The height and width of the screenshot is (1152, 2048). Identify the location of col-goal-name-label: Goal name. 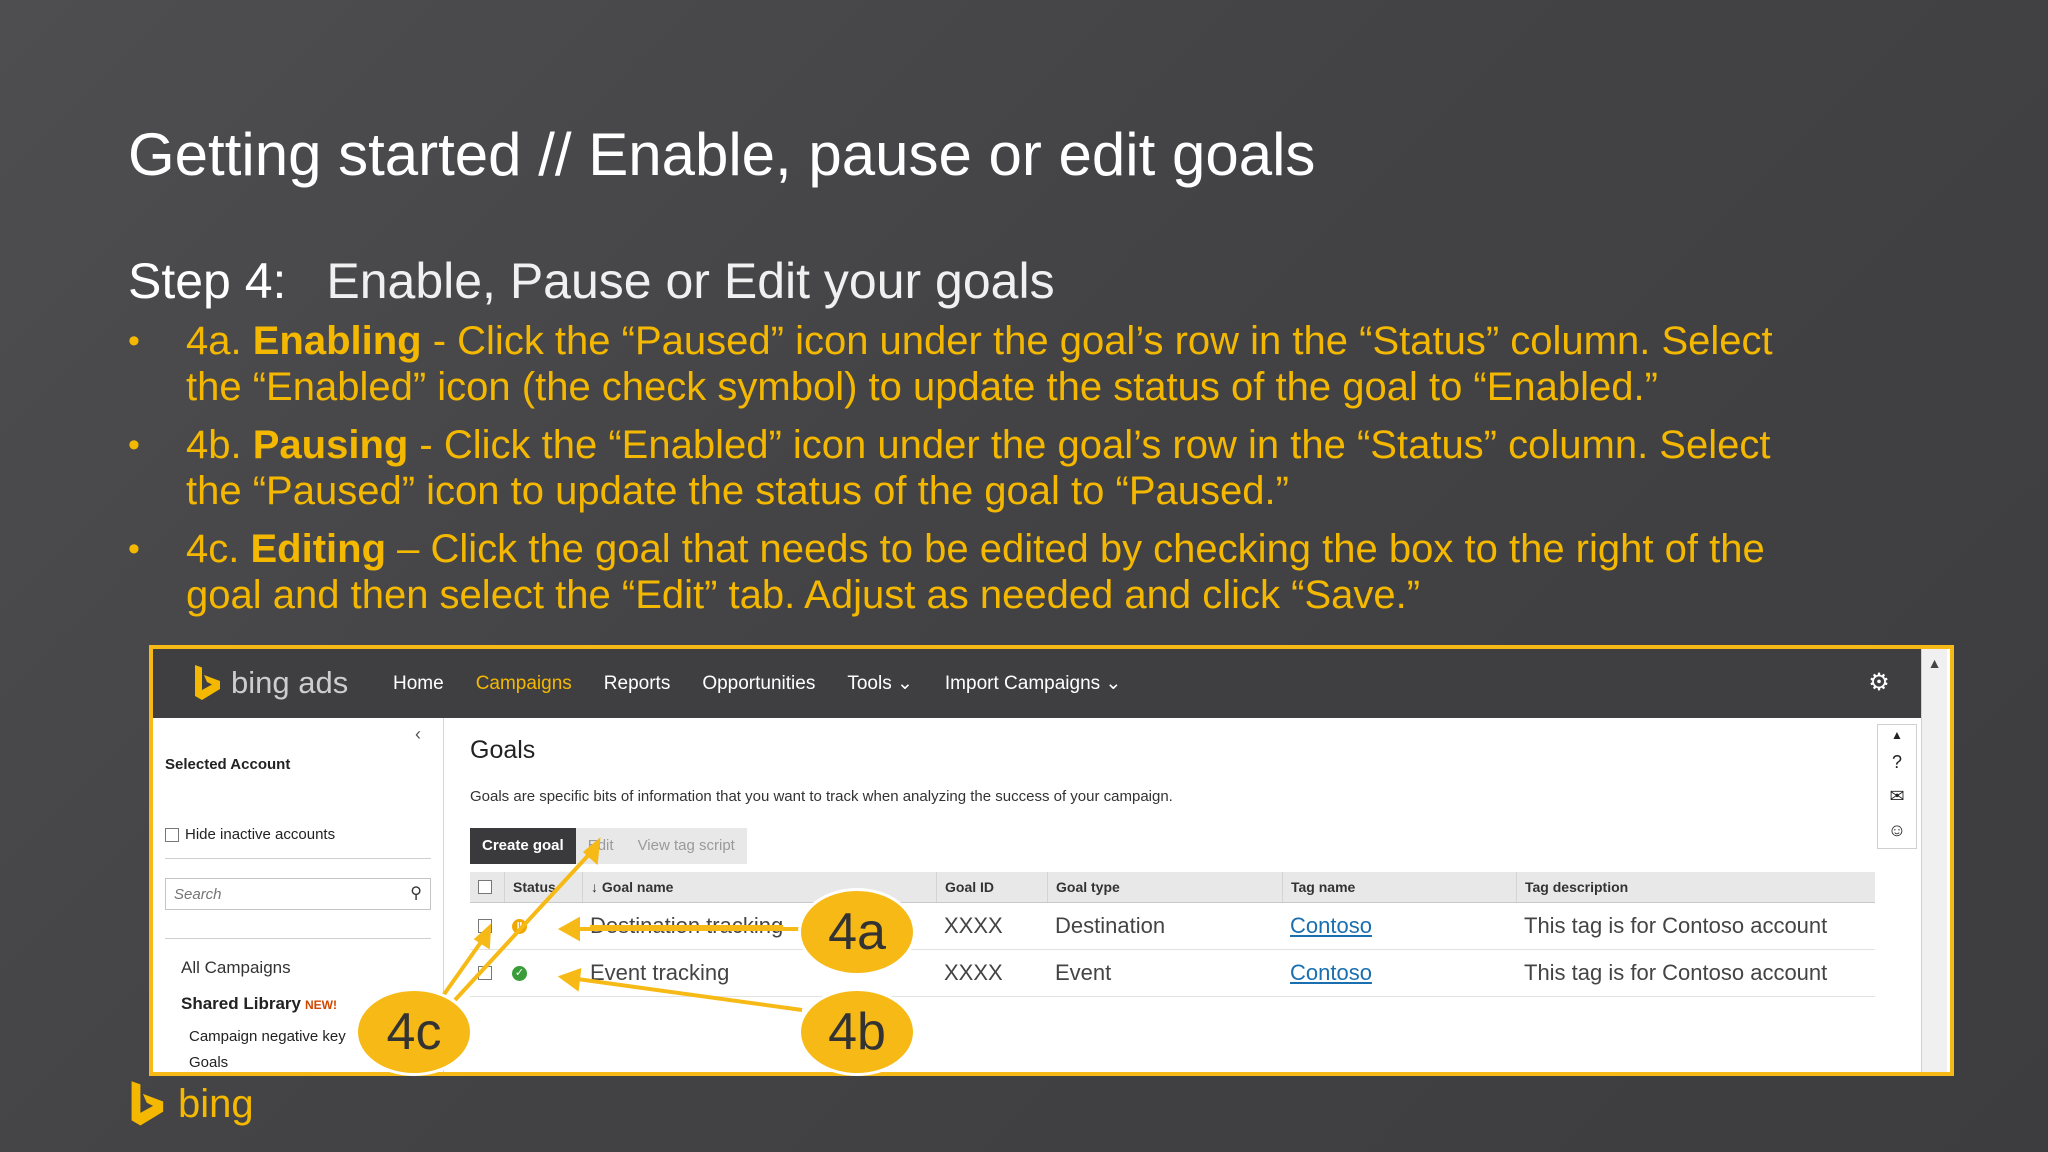
(637, 887).